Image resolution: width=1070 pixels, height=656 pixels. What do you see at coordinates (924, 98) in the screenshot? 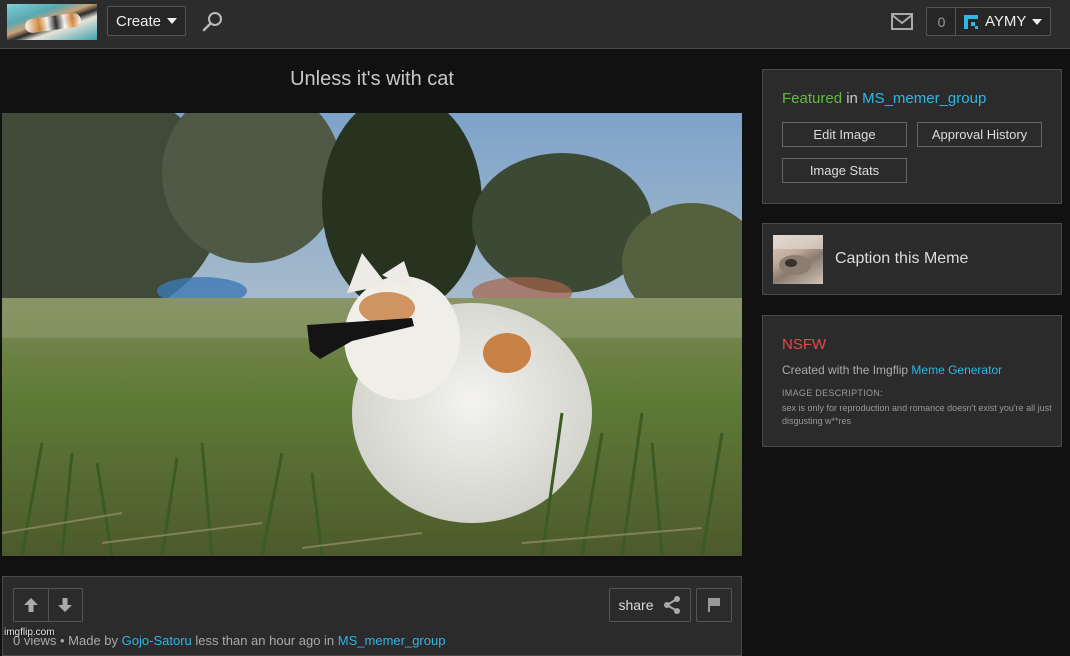
I see `featured-stream-link: MS_memer_group` at bounding box center [924, 98].